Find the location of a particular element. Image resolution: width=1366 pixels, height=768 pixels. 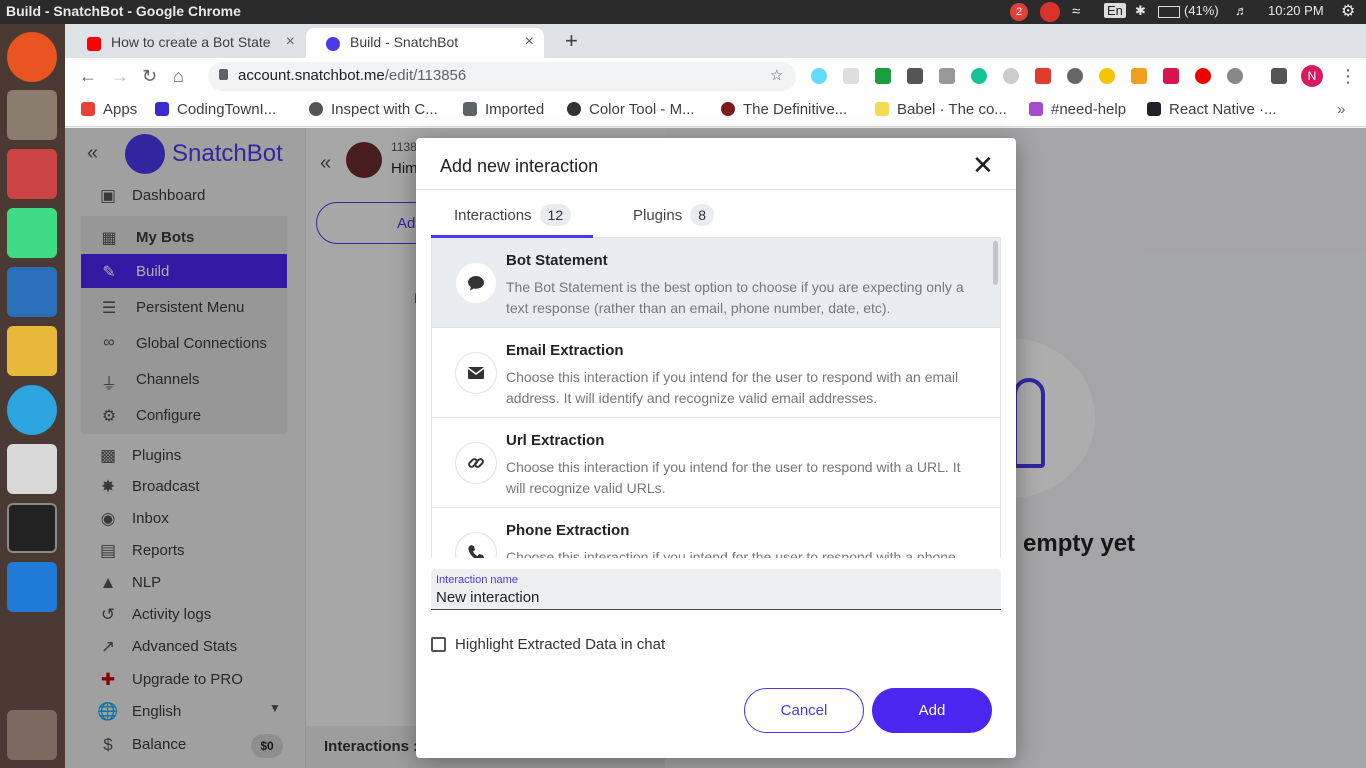

clock: 10:20 PM is located at coordinates (1296, 10).